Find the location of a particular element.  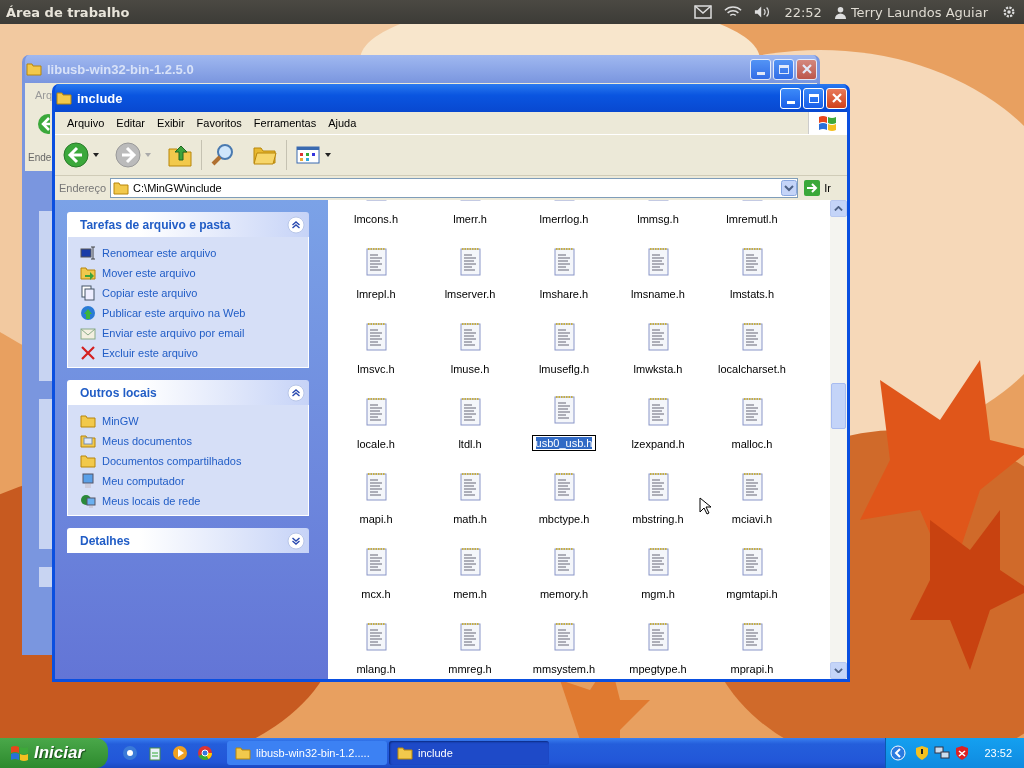

file-name: mciavi.h is located at coordinates (752, 519).